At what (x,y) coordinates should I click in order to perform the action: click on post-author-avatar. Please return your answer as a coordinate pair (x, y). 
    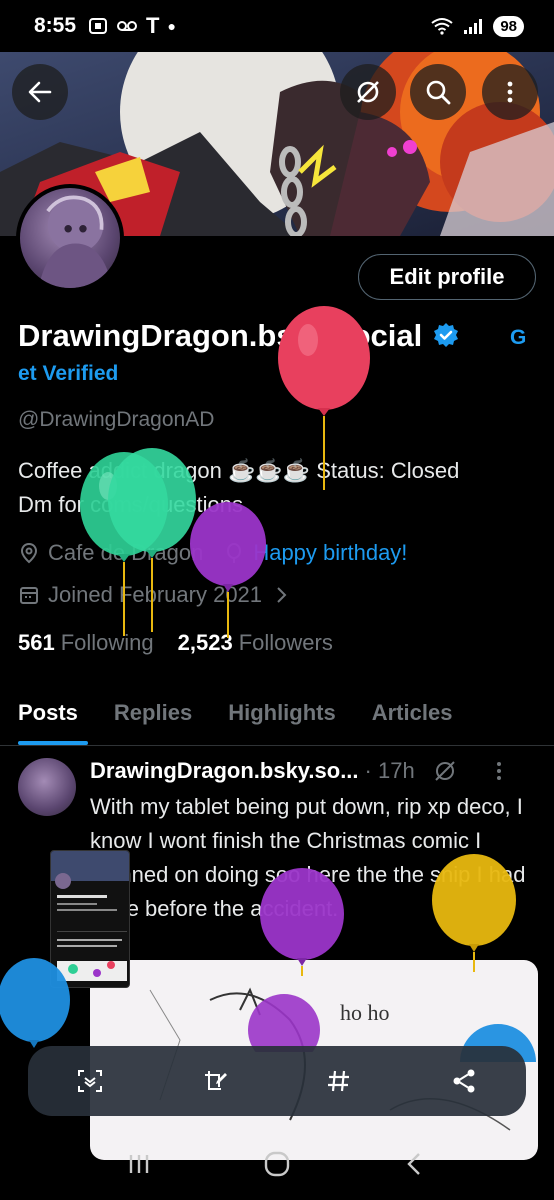
    Looking at the image, I should click on (47, 787).